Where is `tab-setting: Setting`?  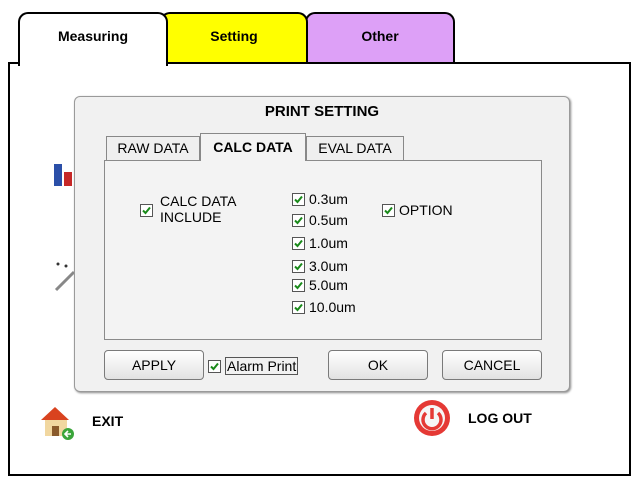 tab-setting: Setting is located at coordinates (234, 37).